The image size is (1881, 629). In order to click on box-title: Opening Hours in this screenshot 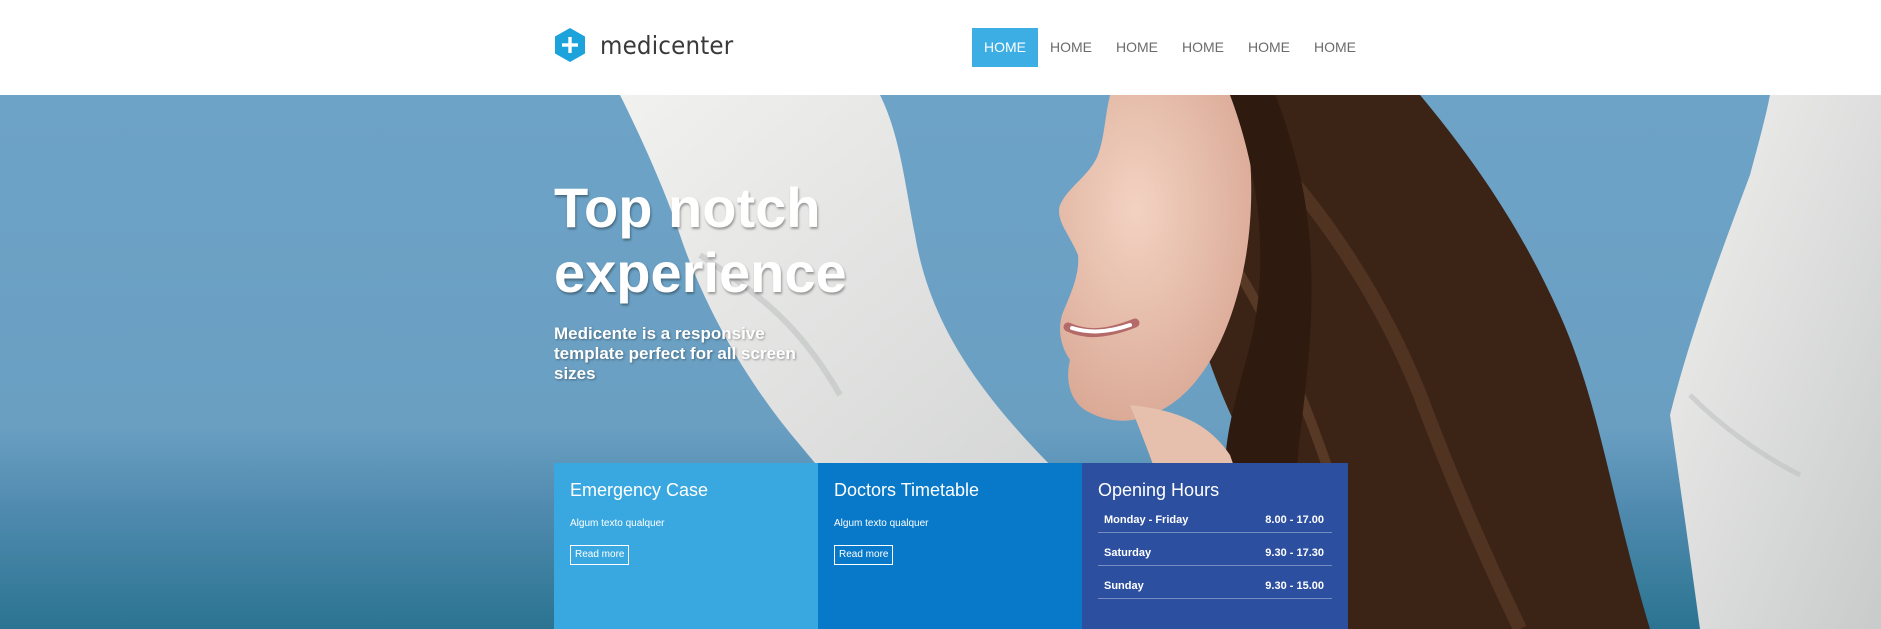, I will do `click(1159, 490)`.